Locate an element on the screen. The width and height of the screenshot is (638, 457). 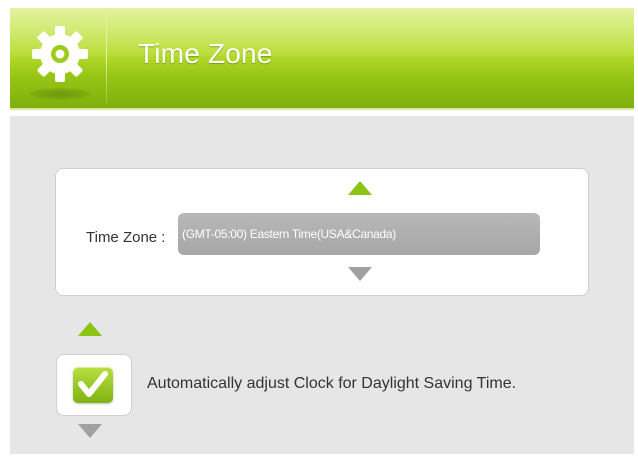
checkmark-icon is located at coordinates (93, 384).